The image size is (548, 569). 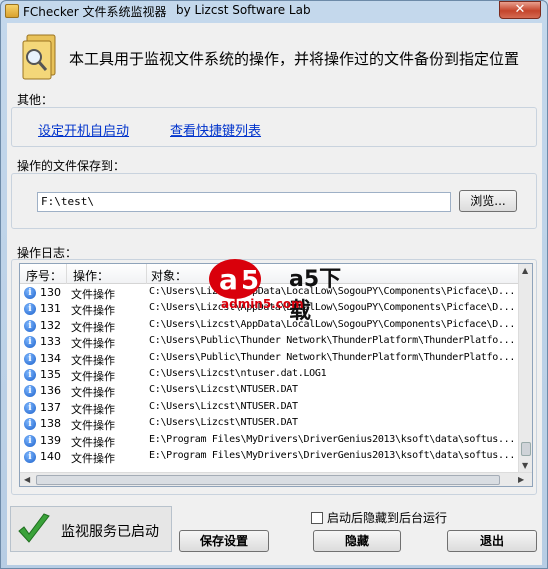 What do you see at coordinates (35, 100) in the screenshot?
I see `other-group-label: 其他：` at bounding box center [35, 100].